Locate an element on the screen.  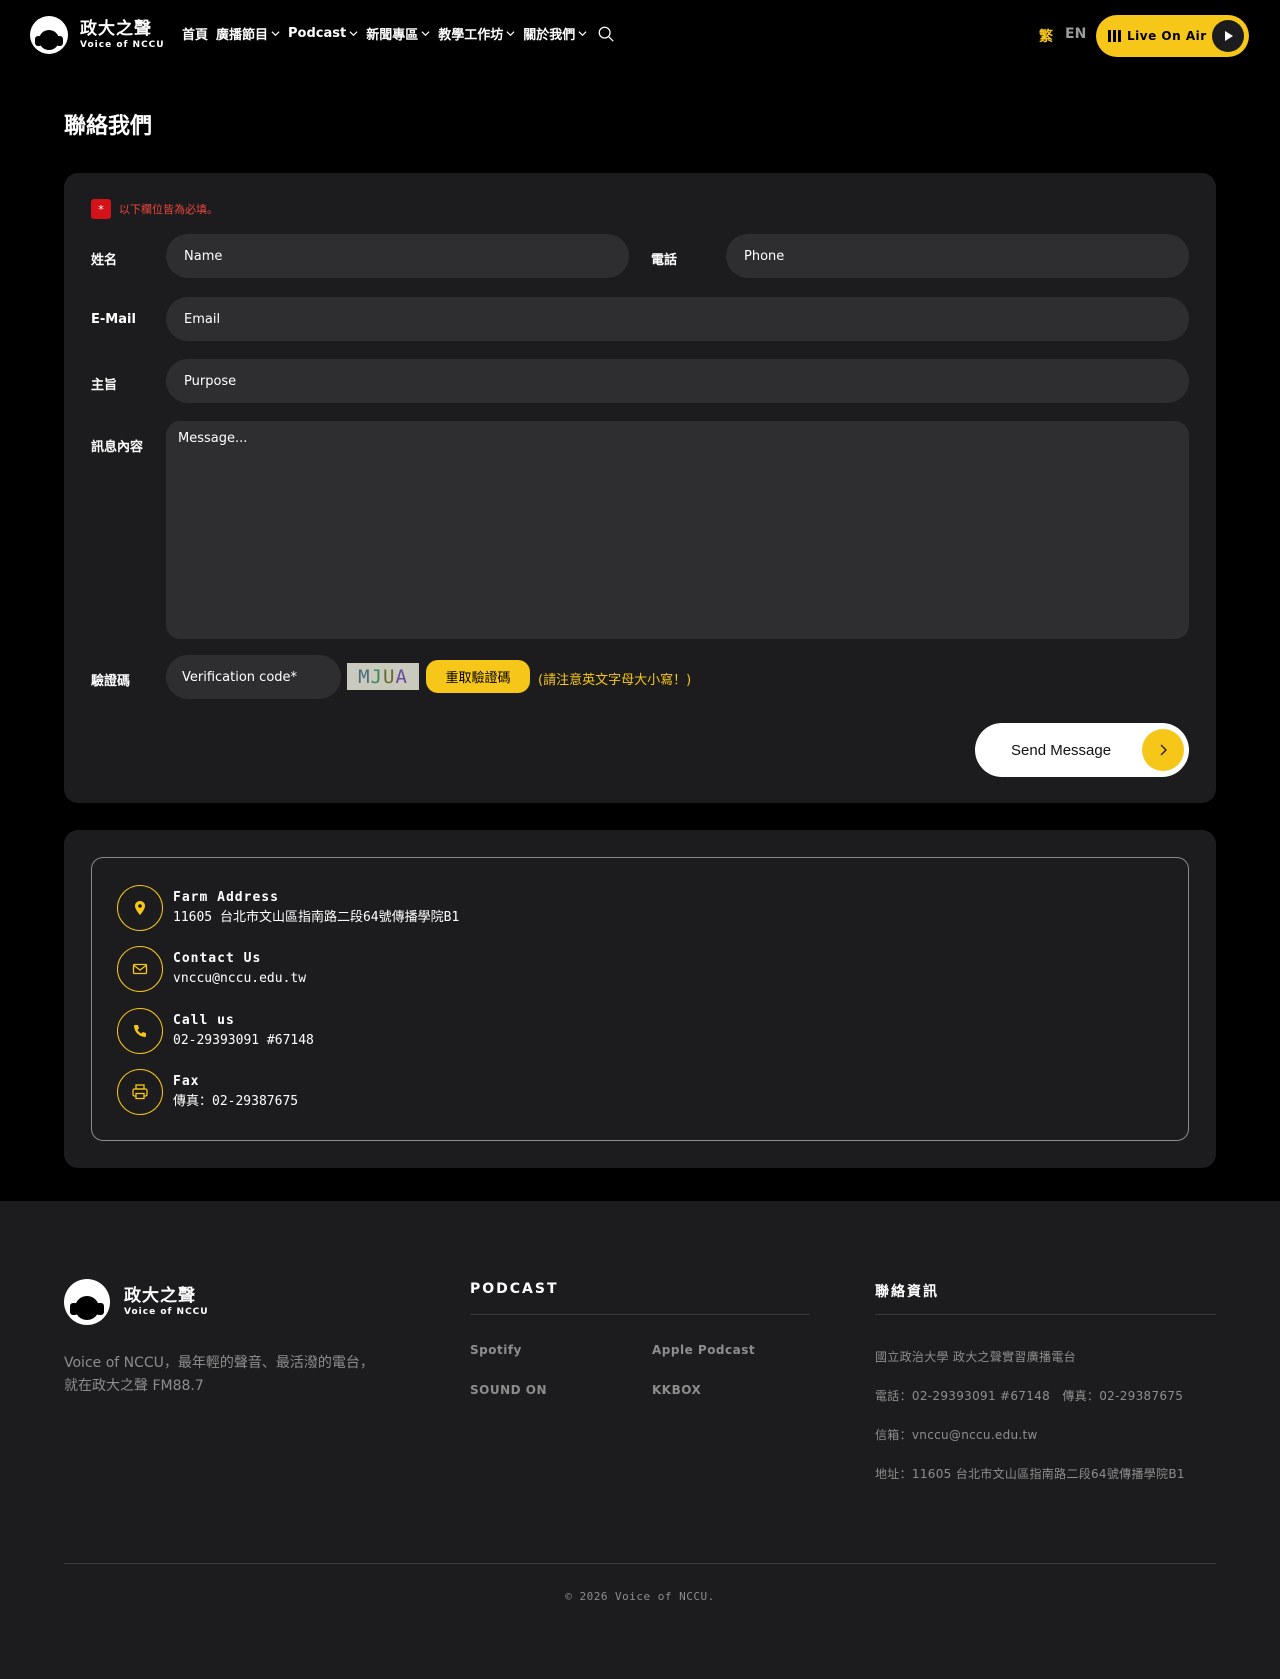
info-title: Call us is located at coordinates (204, 1020).